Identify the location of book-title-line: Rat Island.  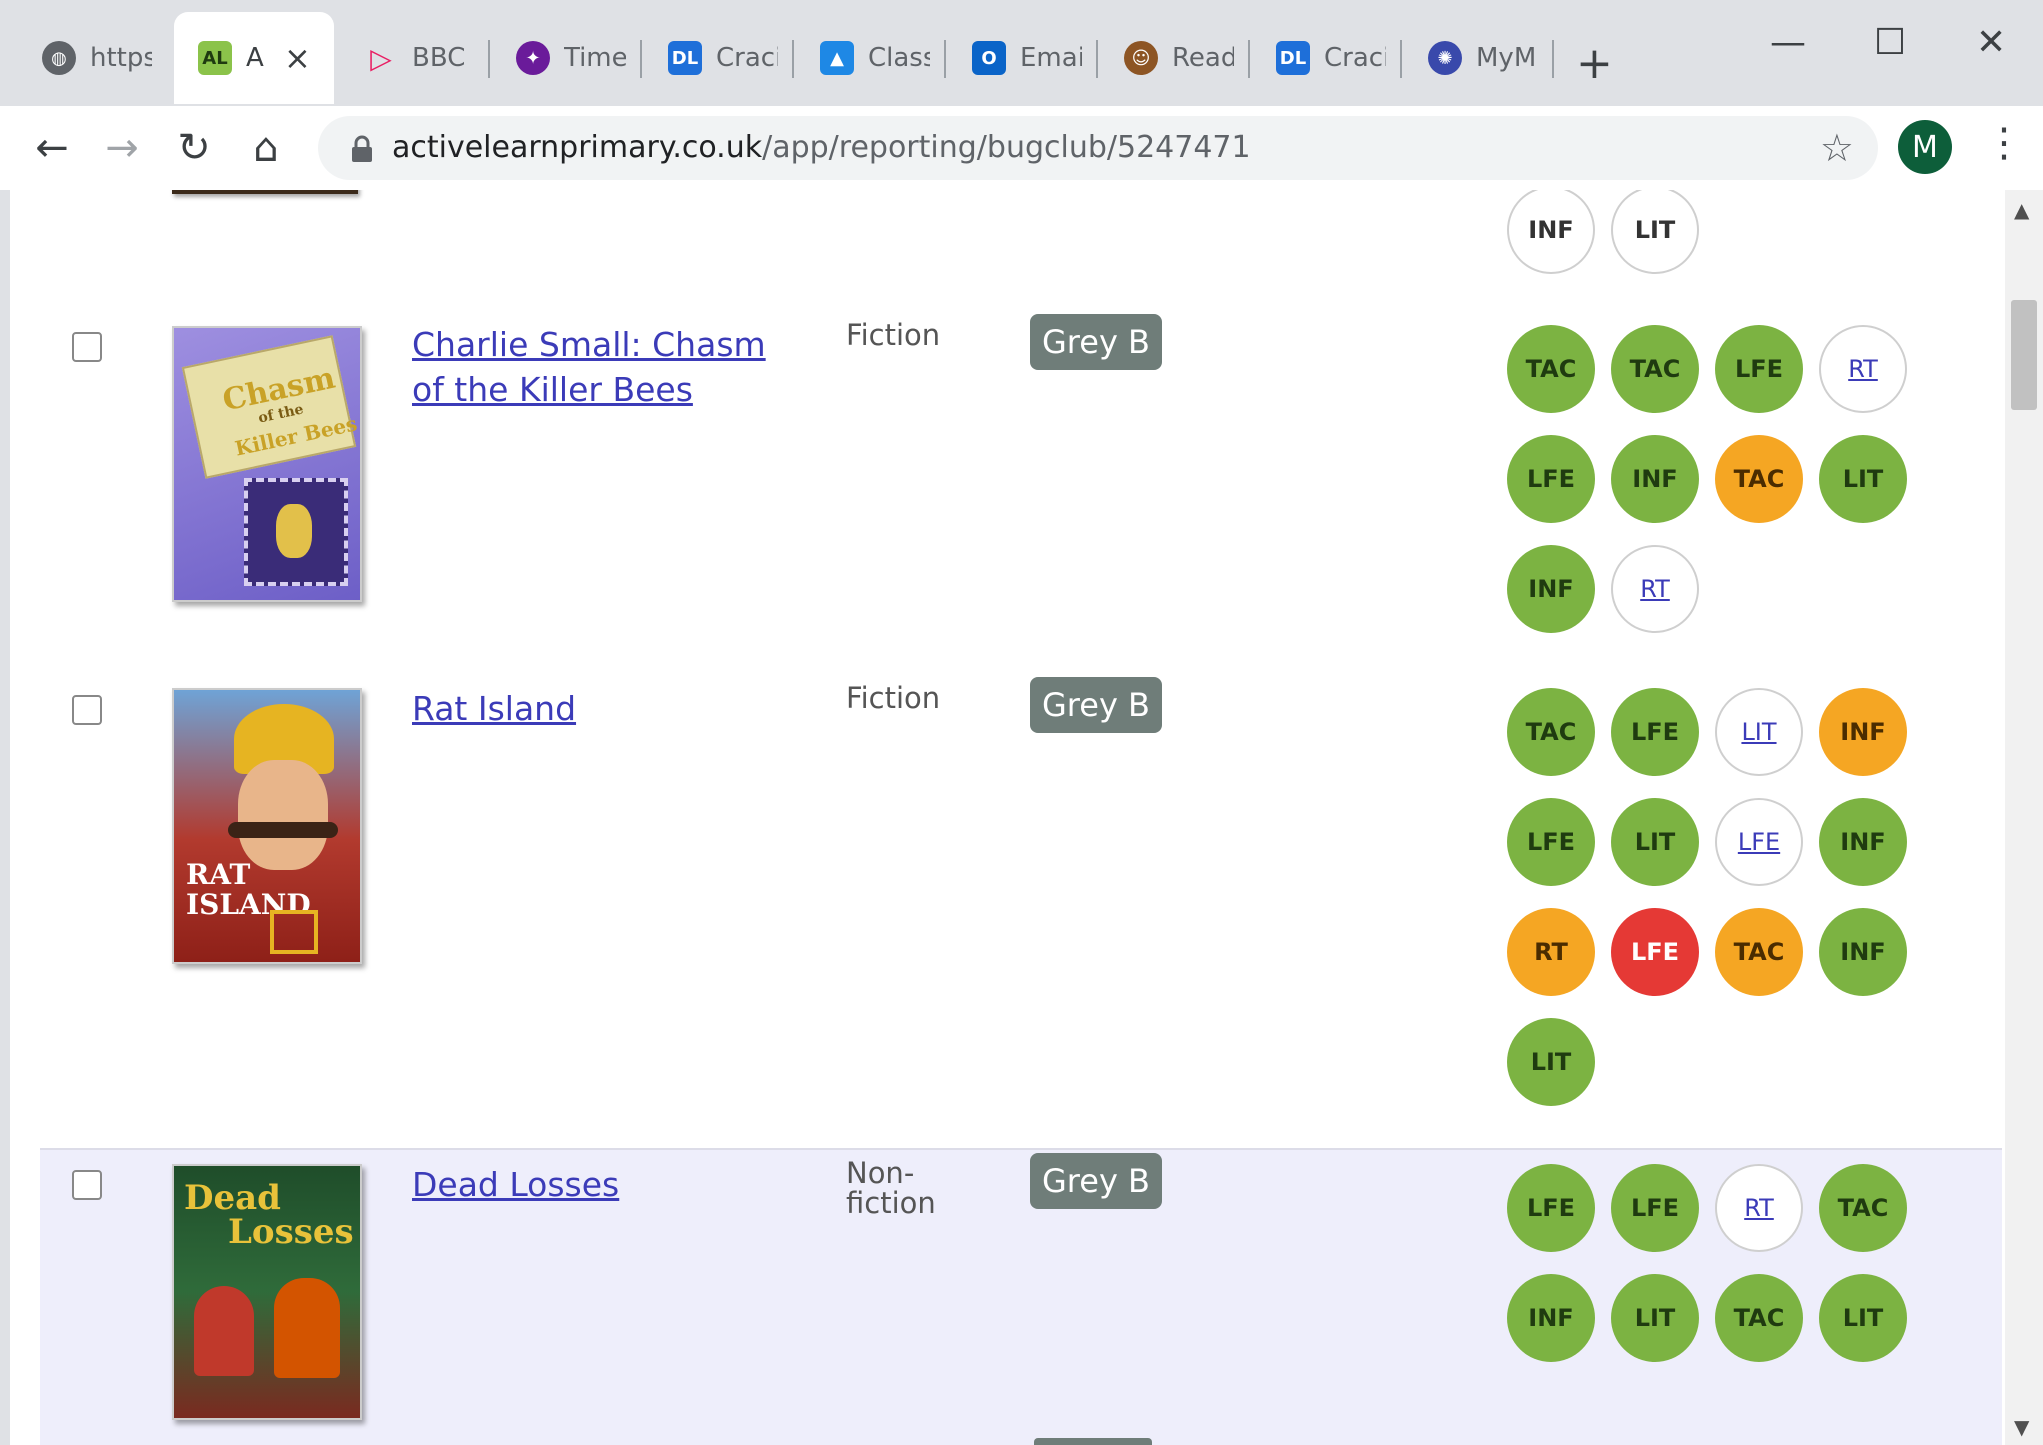
(494, 708).